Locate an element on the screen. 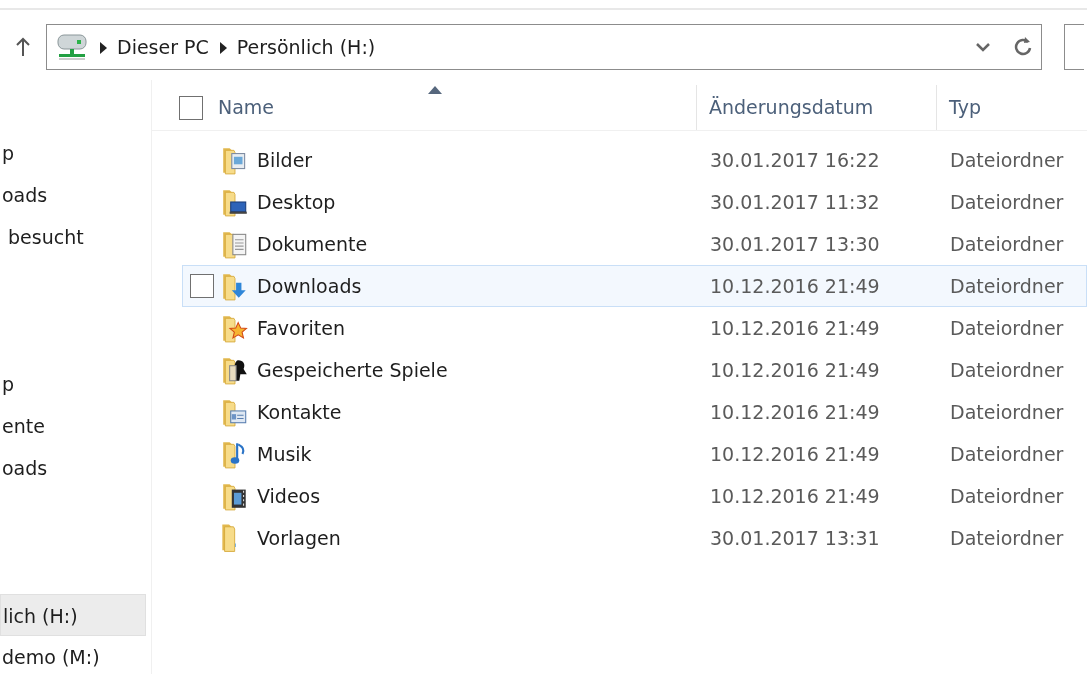 The image size is (1087, 674). file-name: Favoriten is located at coordinates (301, 328).